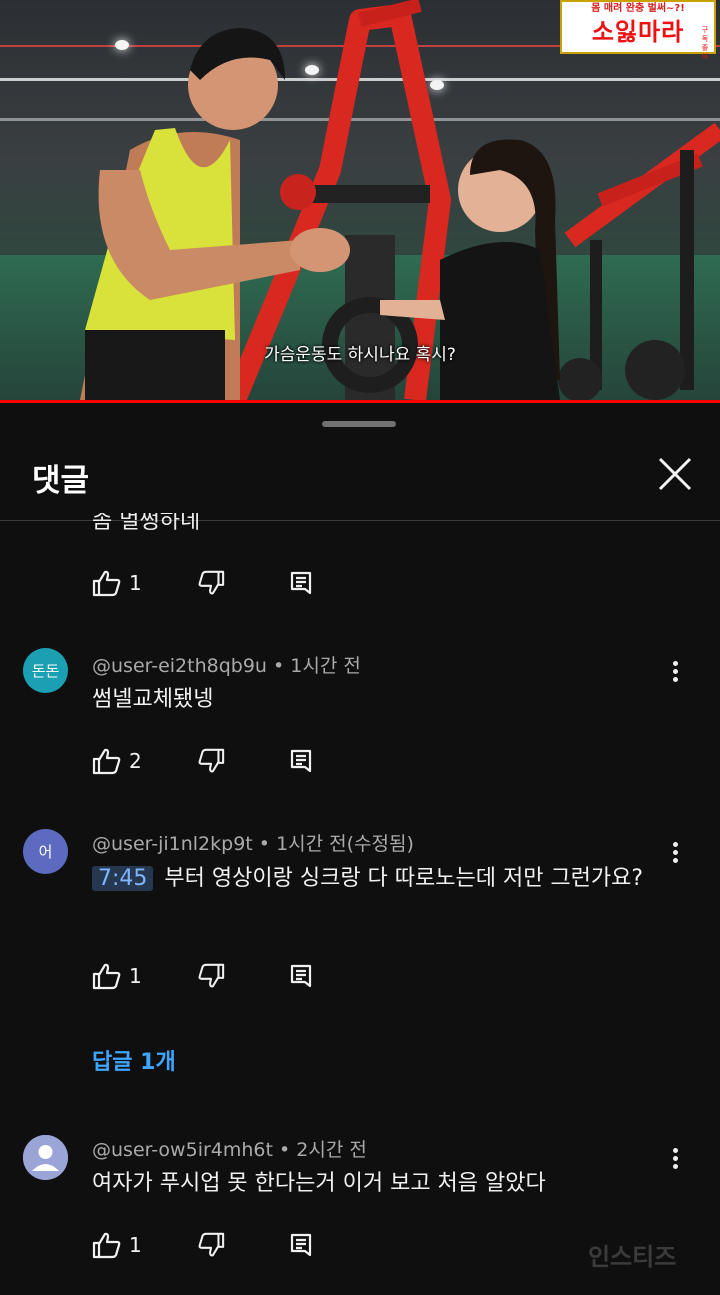 Image resolution: width=720 pixels, height=1295 pixels. What do you see at coordinates (179, 666) in the screenshot?
I see `comment-author: @user-ei2th8qb9u` at bounding box center [179, 666].